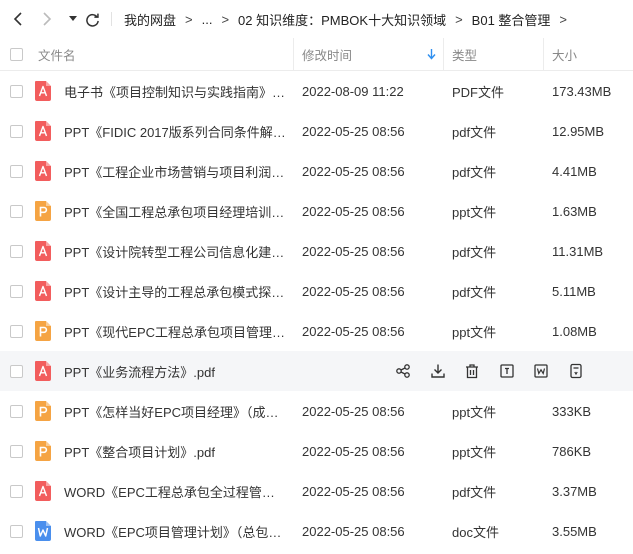 The width and height of the screenshot is (633, 554). I want to click on word-convert-icon, so click(541, 371).